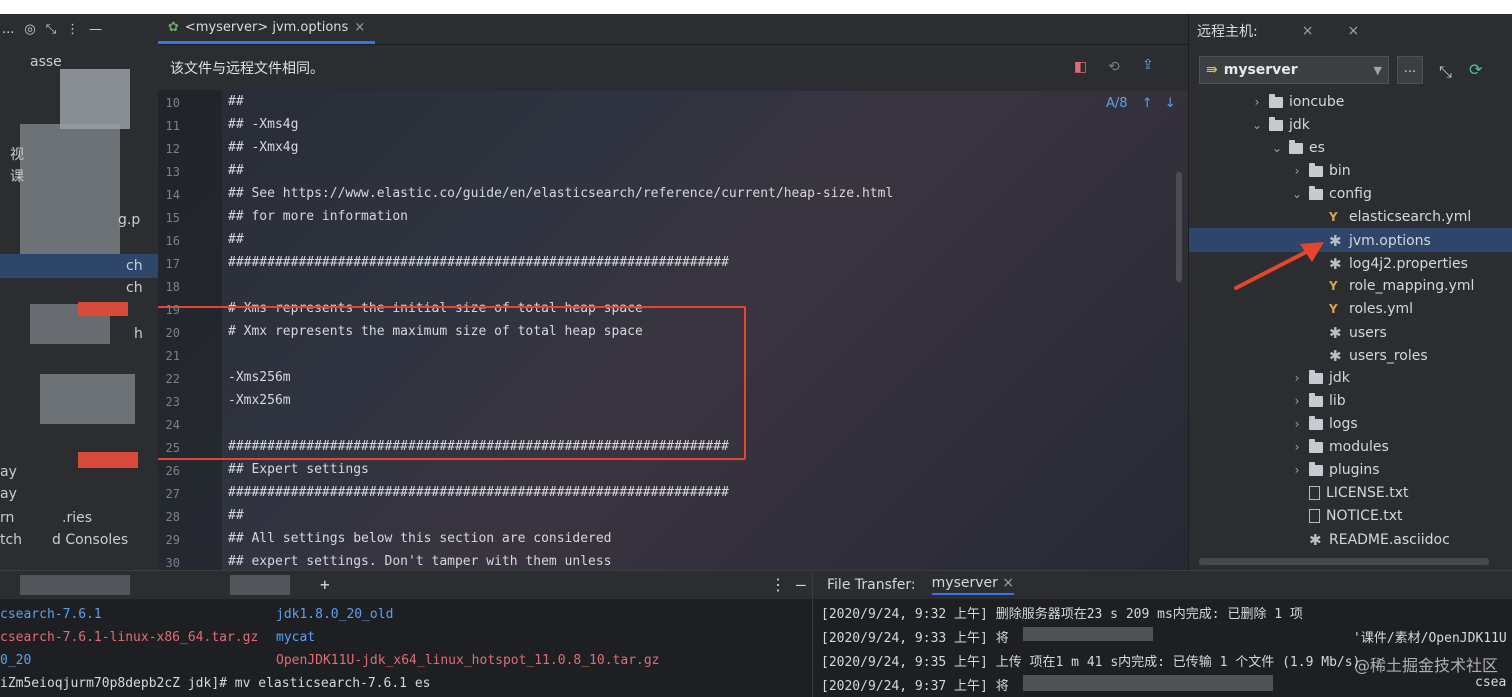 The image size is (1512, 697). I want to click on tree-item: › jdk, so click(1320, 377).